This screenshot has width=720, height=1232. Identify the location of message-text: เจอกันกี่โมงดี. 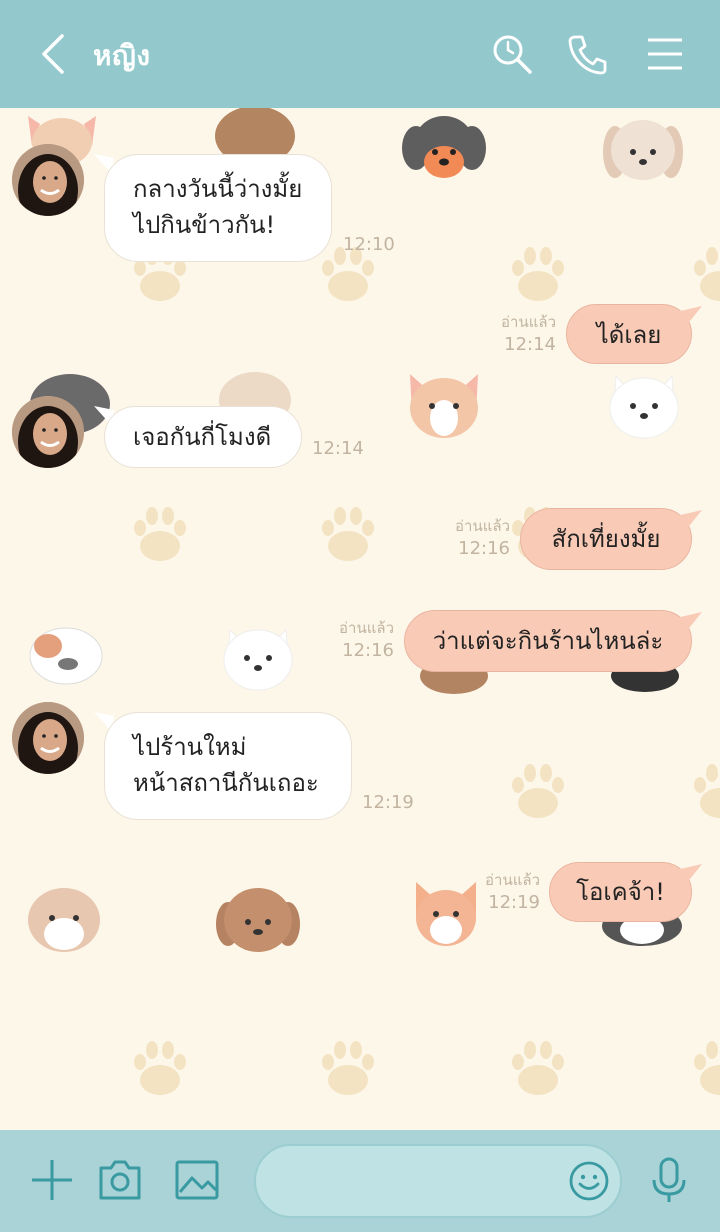
(202, 437).